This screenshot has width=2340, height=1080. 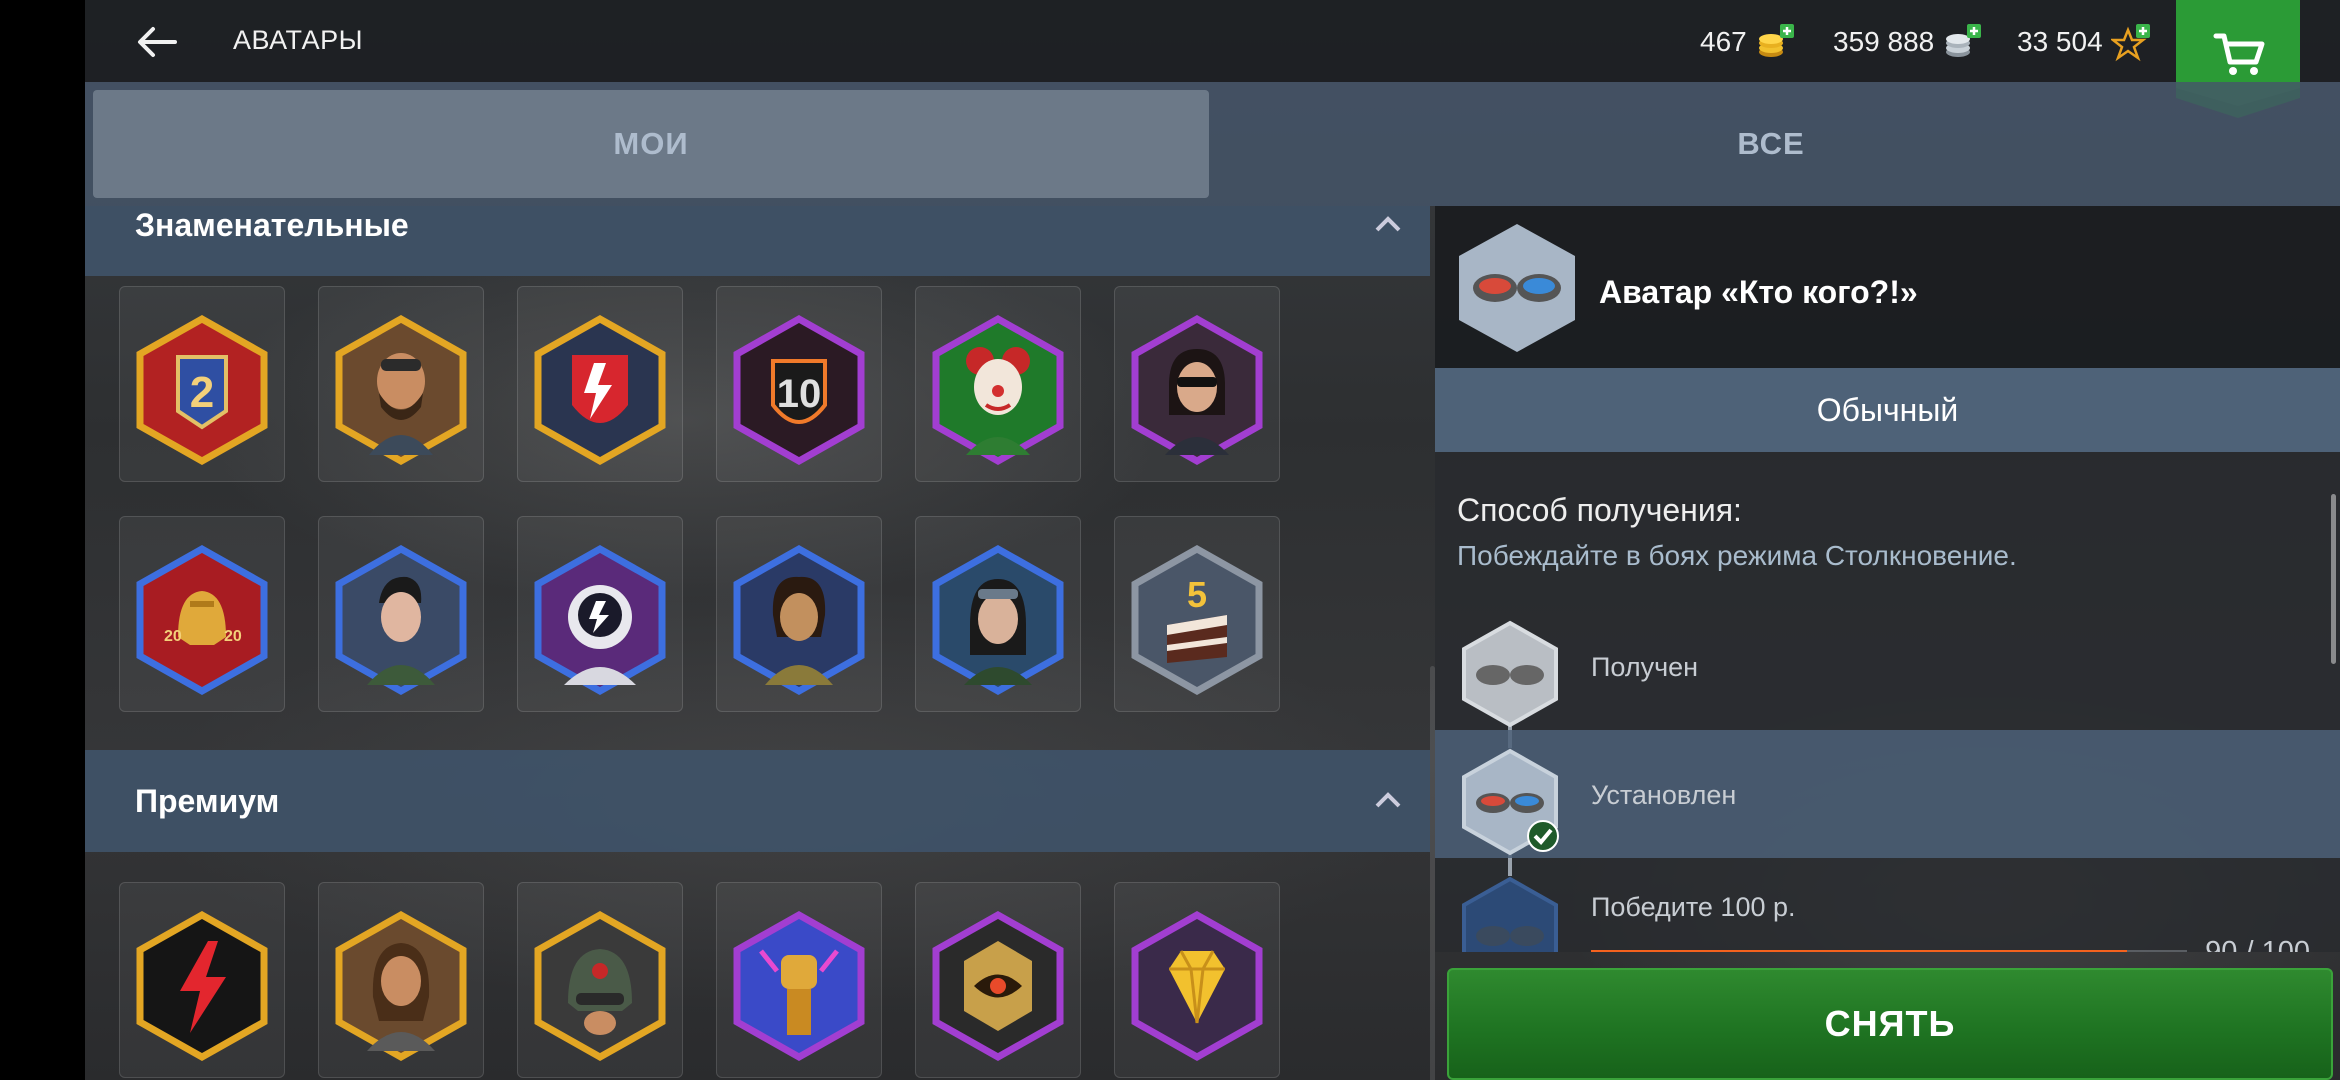 I want to click on versus-tanks-avatar-icon, so click(x=1517, y=288).